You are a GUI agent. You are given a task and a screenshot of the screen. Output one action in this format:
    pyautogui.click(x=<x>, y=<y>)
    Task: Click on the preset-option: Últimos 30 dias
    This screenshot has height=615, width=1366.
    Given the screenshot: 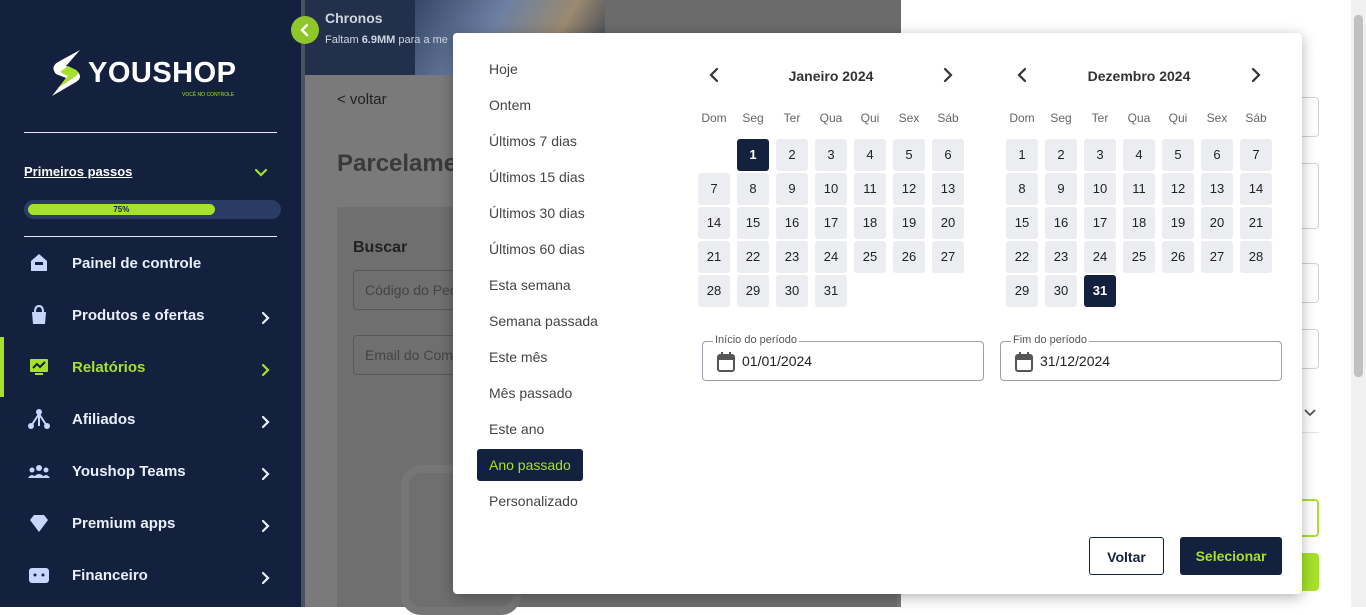 What is the action you would take?
    pyautogui.click(x=537, y=213)
    